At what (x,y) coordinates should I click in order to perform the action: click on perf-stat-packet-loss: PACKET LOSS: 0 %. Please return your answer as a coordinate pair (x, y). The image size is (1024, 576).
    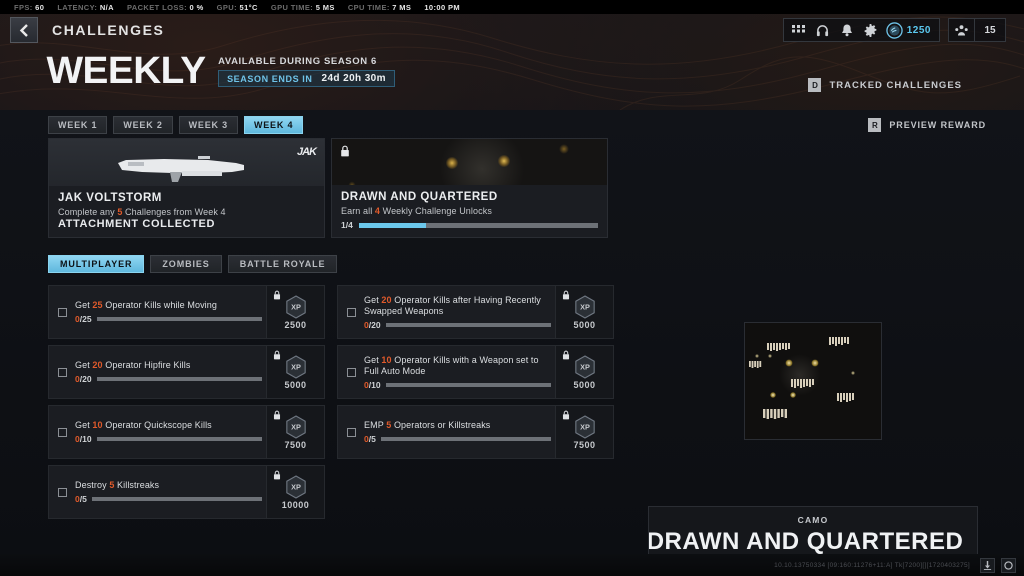
    Looking at the image, I should click on (165, 7).